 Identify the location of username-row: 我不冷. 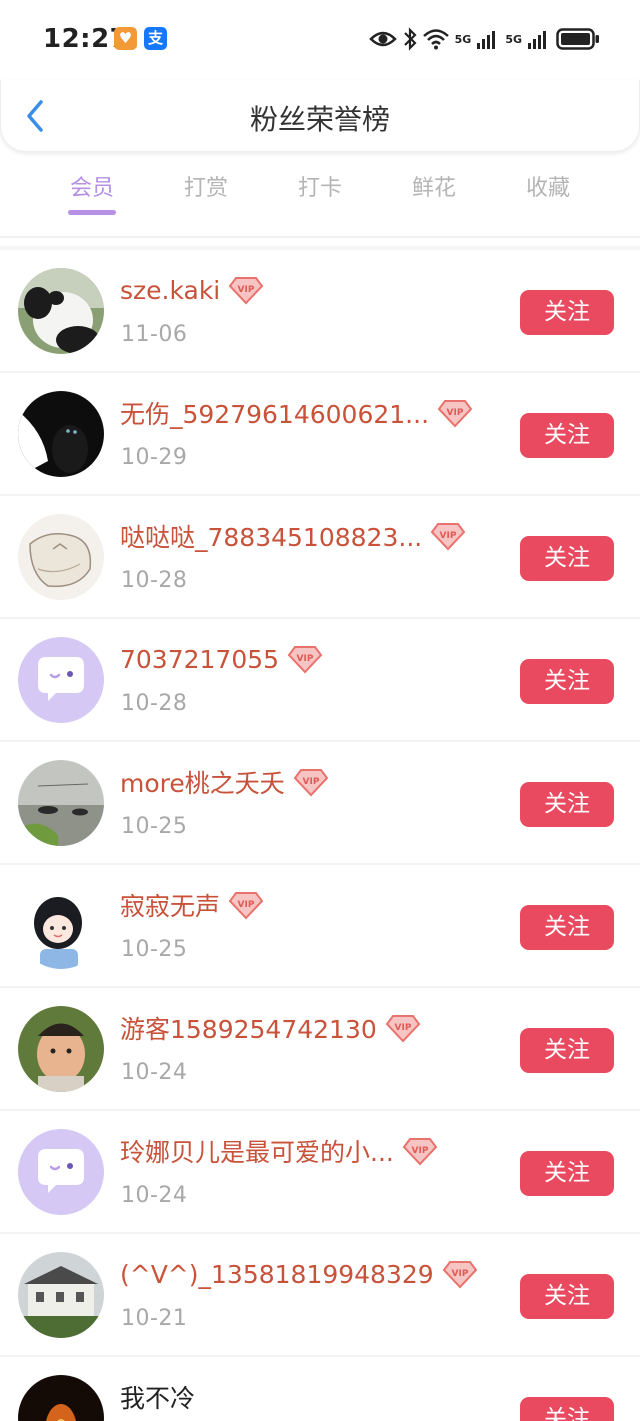
(157, 1397).